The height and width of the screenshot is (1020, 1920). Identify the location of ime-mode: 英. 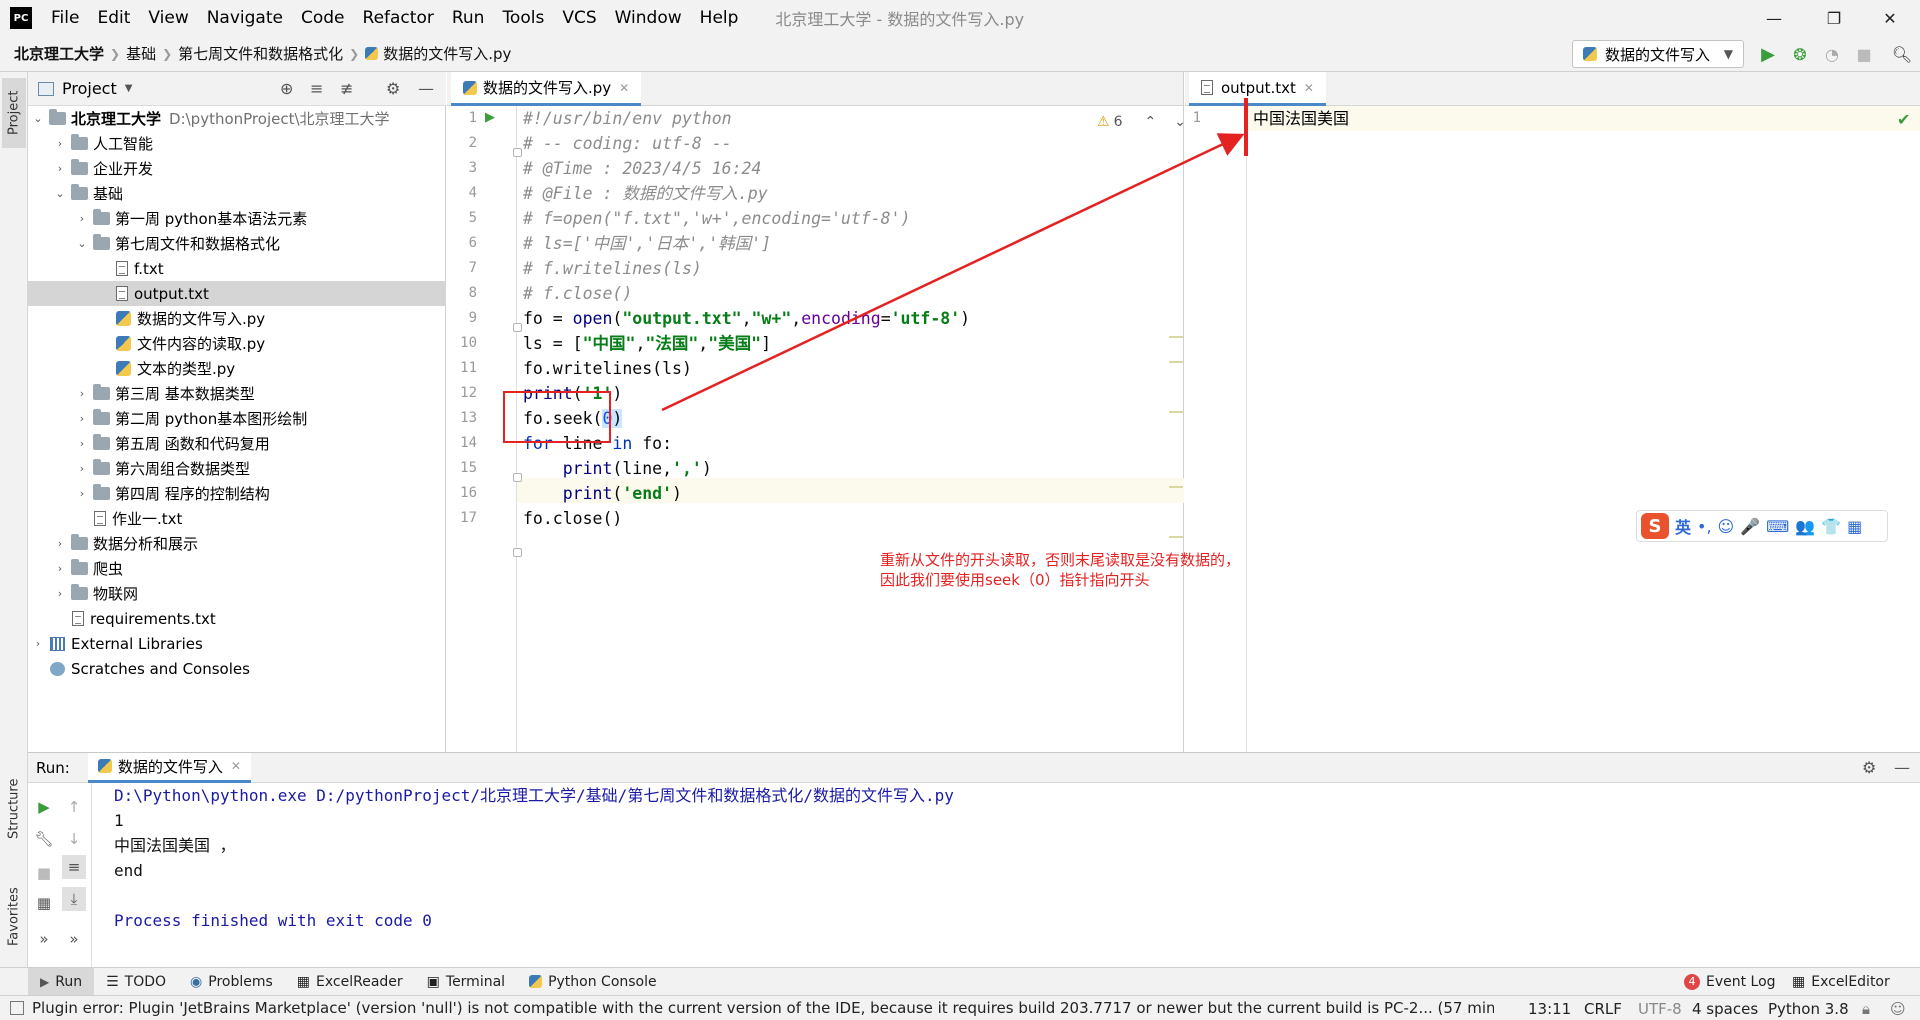
(1683, 526).